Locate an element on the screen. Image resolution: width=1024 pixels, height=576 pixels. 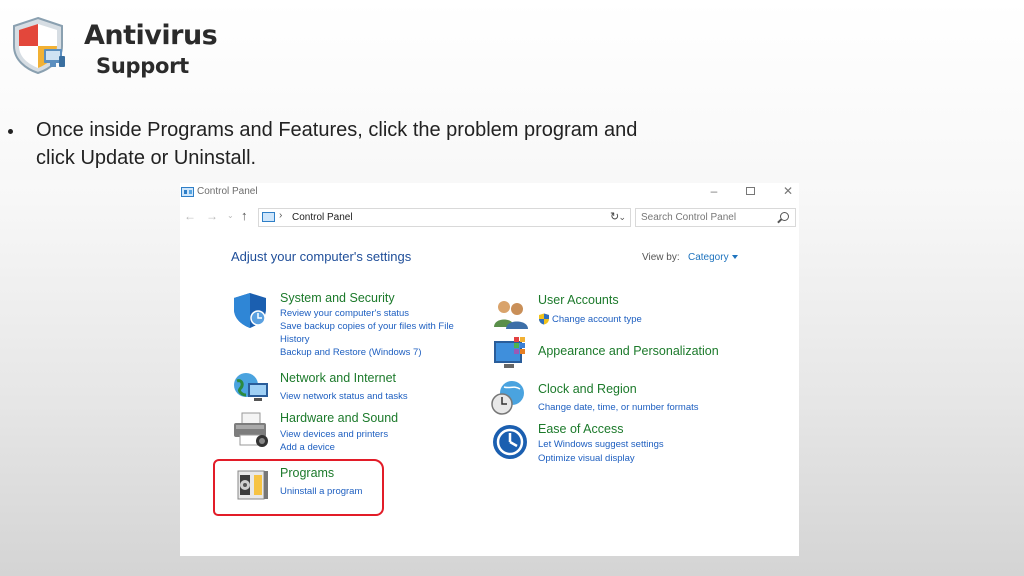
maximize-icon is located at coordinates (750, 191).